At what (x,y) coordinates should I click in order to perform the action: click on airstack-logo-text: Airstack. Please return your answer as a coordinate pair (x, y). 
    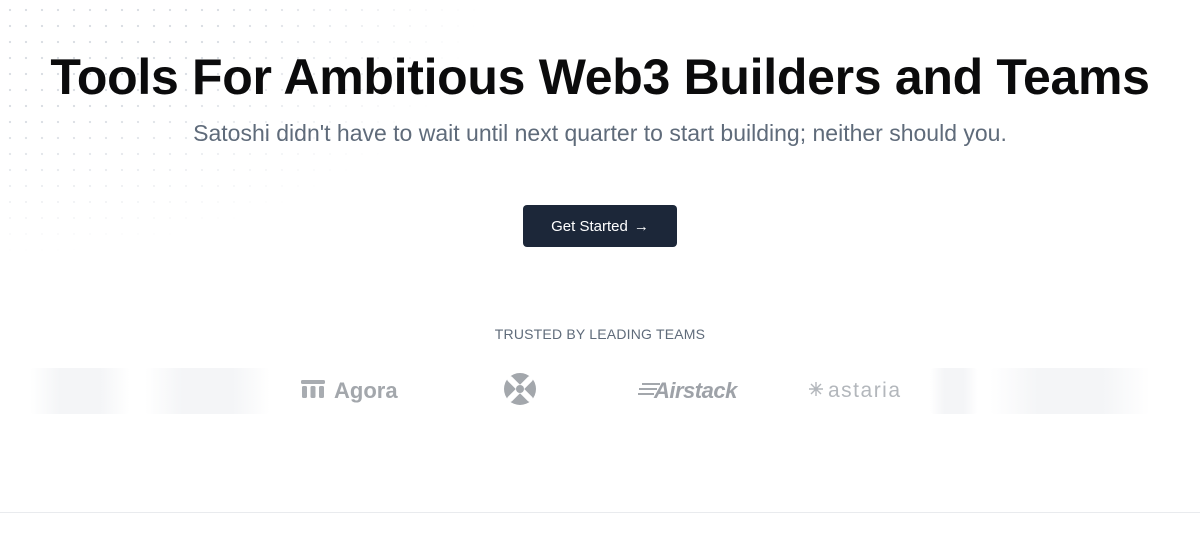
    Looking at the image, I should click on (695, 390).